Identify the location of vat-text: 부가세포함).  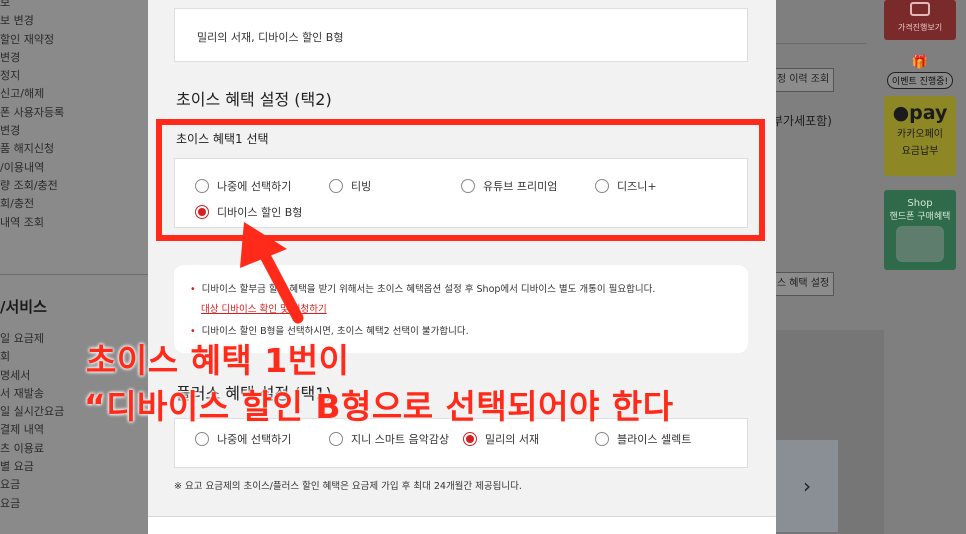
(802, 121).